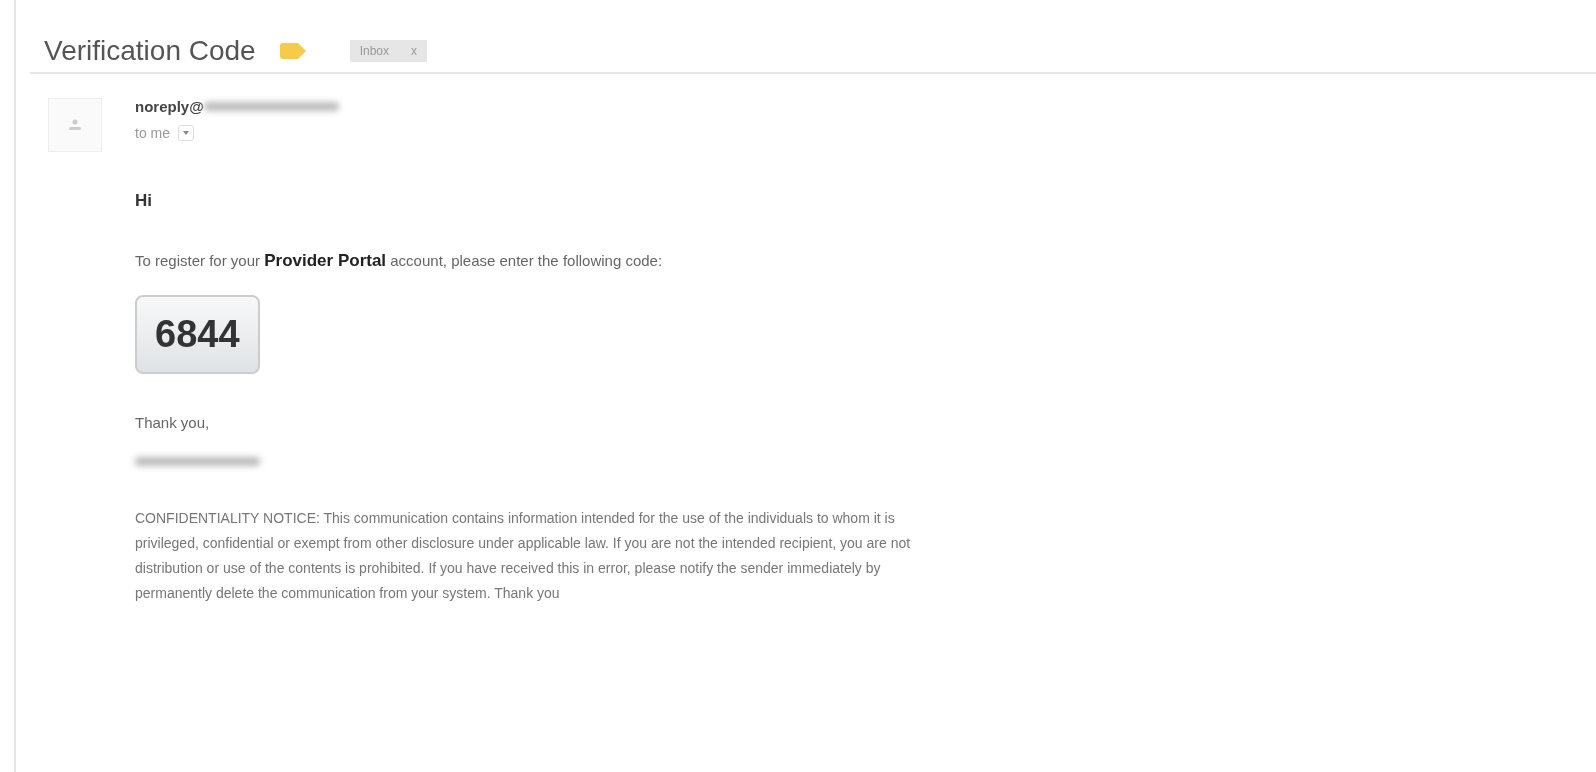 The image size is (1596, 772). I want to click on intro-text: To register for your Provider Portal account, please enter the following code:, so click(399, 261).